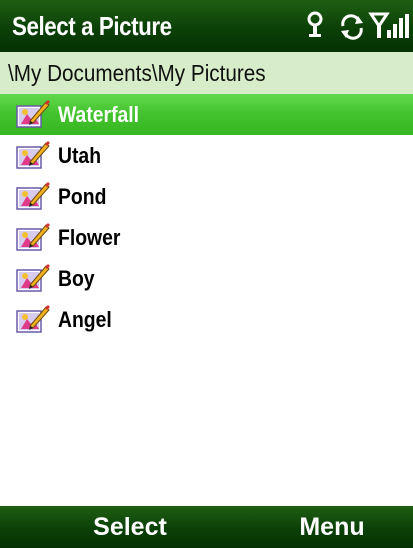 The width and height of the screenshot is (413, 548). What do you see at coordinates (76, 278) in the screenshot?
I see `list-item-label: Boy` at bounding box center [76, 278].